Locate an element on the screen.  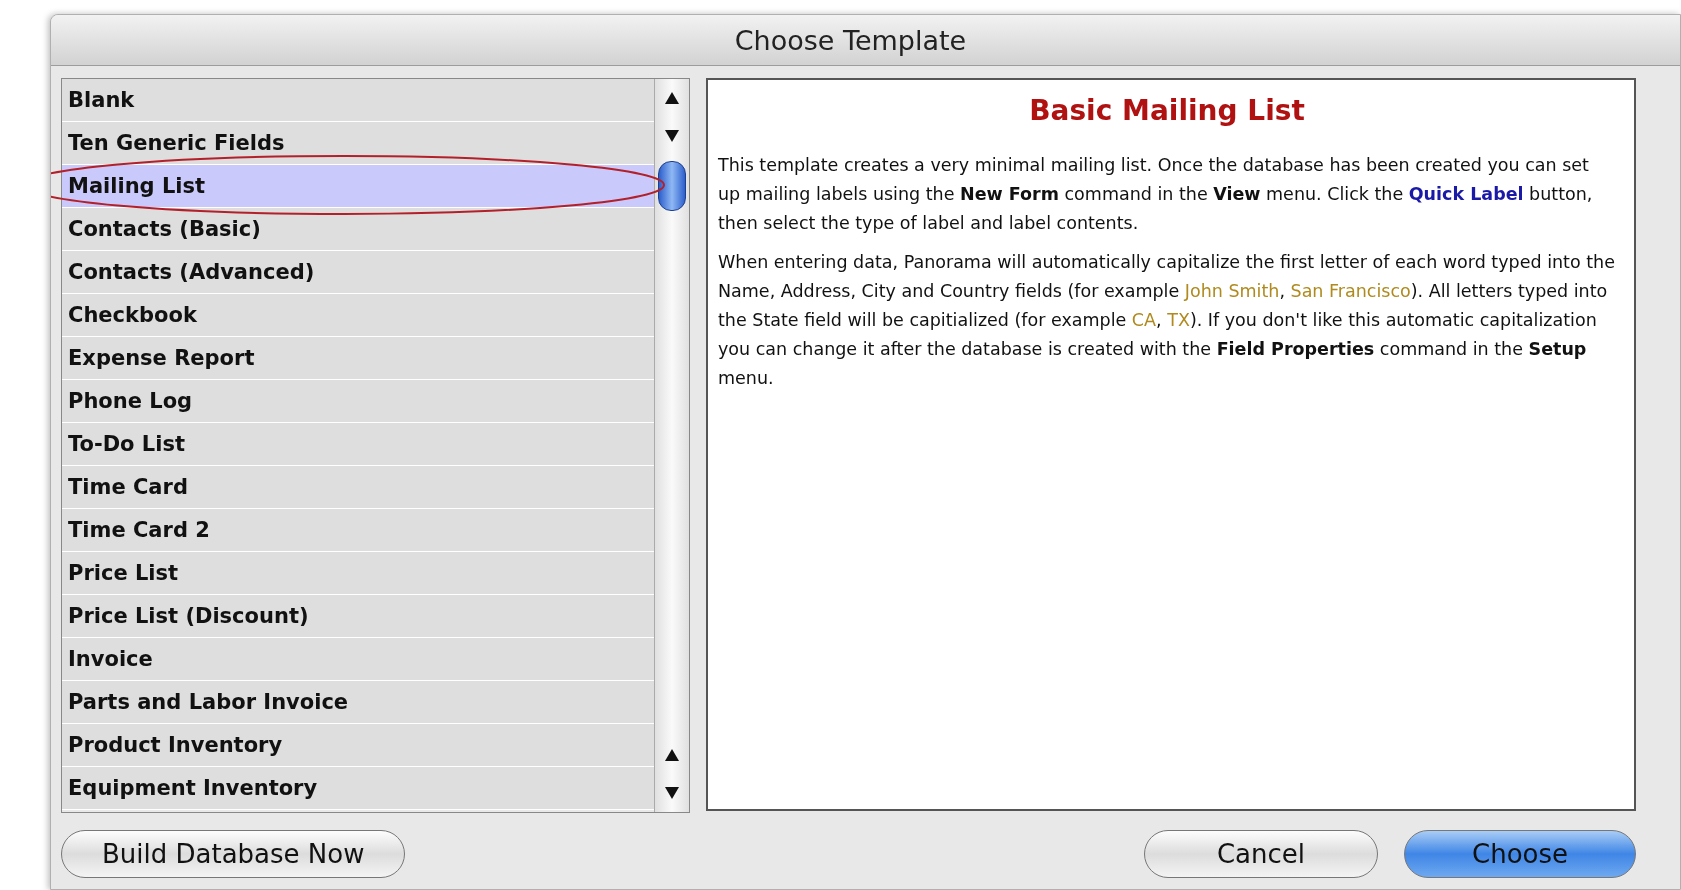
scrollbar is located at coordinates (671, 445).